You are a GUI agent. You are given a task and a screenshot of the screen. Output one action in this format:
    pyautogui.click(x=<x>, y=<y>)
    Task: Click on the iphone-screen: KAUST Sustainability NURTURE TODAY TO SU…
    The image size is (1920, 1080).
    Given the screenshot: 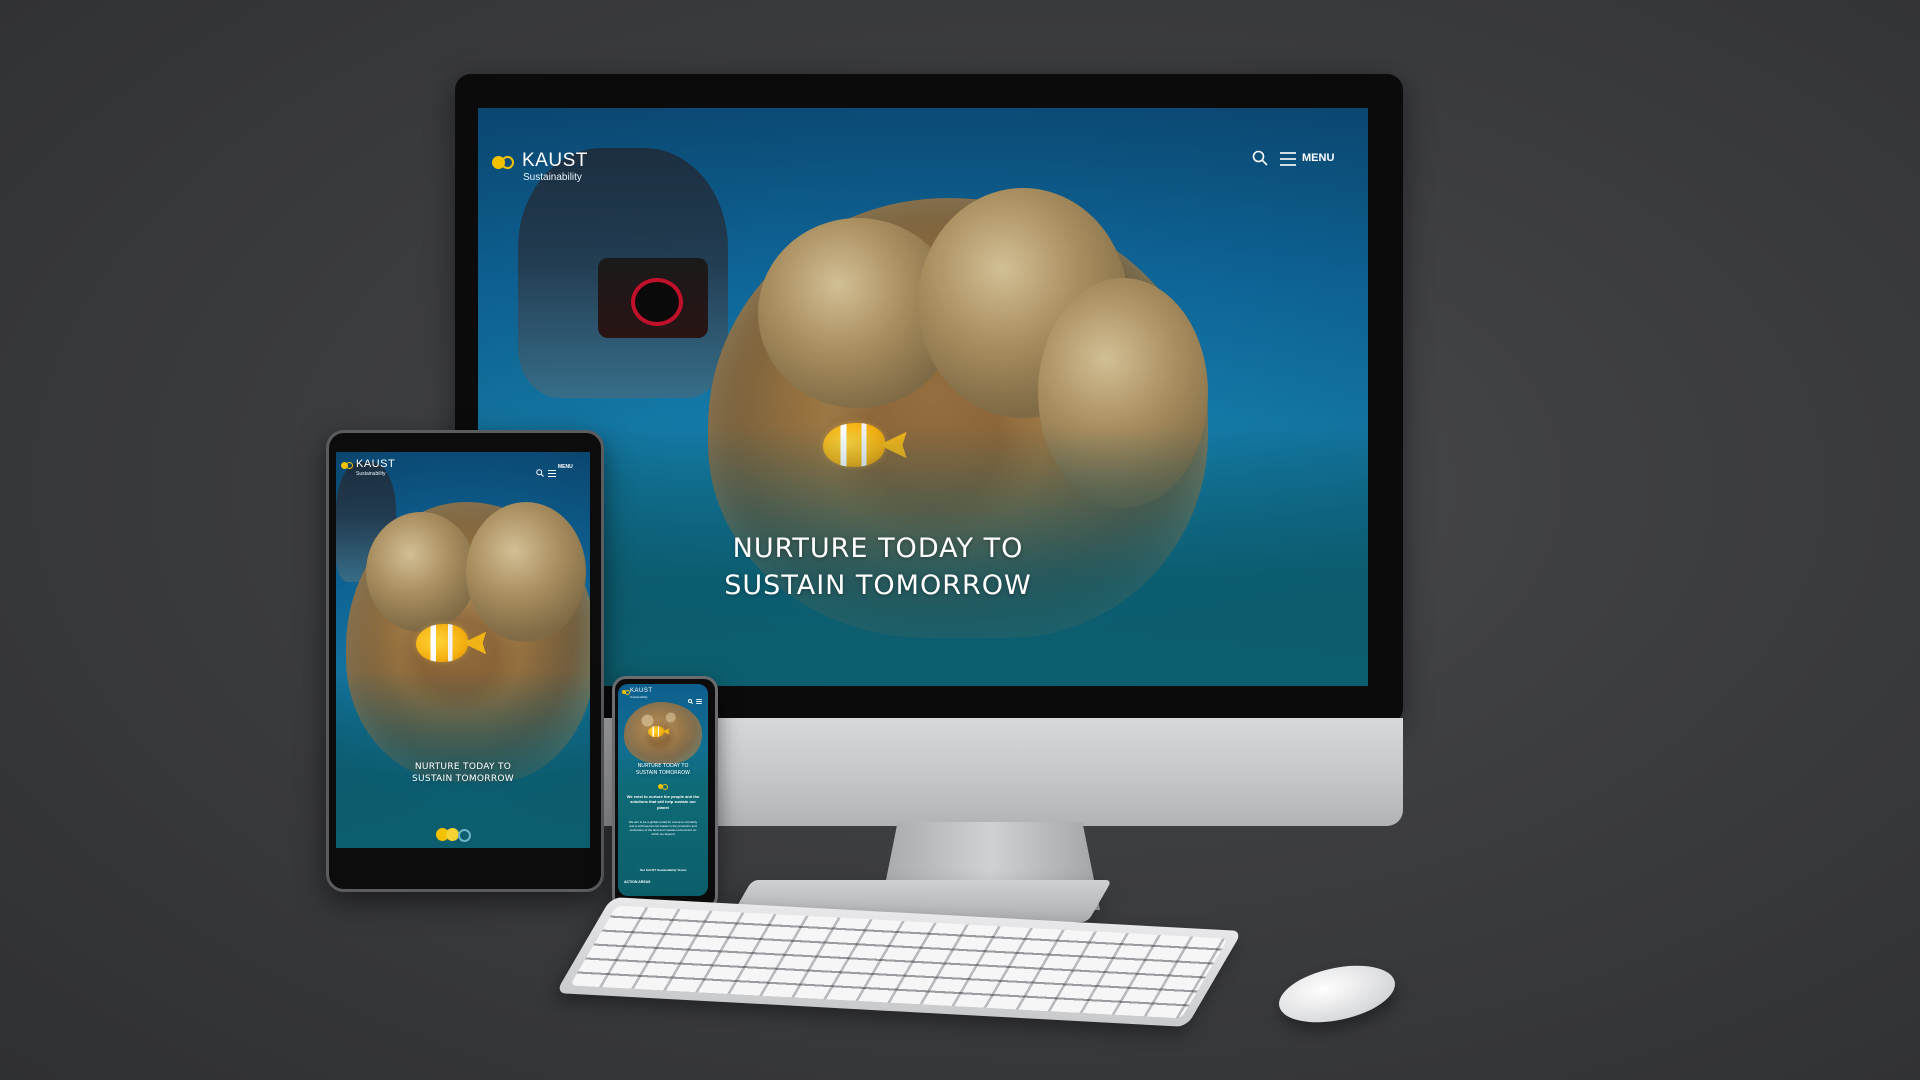 What is the action you would take?
    pyautogui.click(x=663, y=790)
    